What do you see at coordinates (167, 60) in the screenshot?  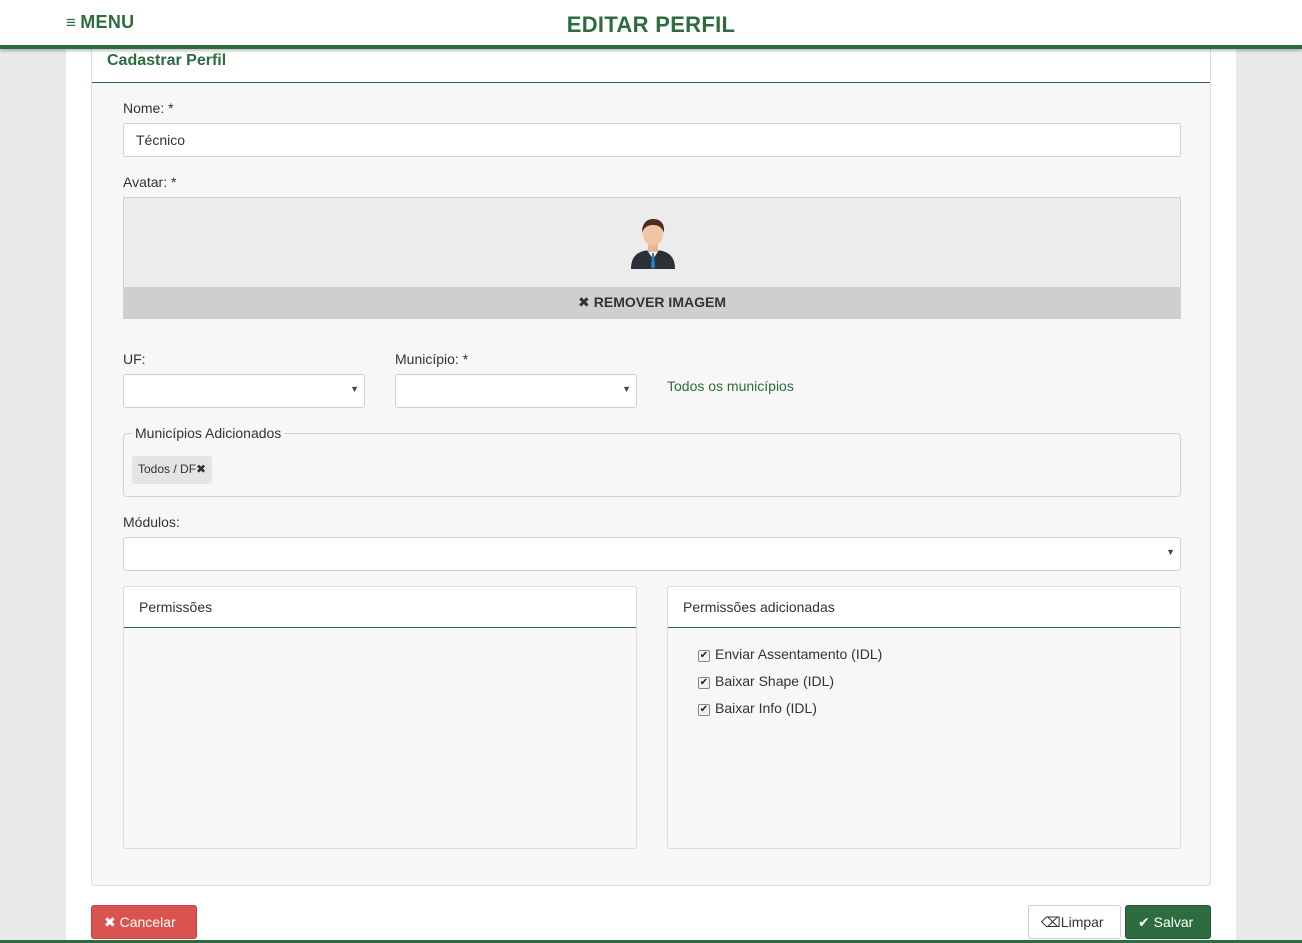 I see `panel-title: Cadastrar Perfil` at bounding box center [167, 60].